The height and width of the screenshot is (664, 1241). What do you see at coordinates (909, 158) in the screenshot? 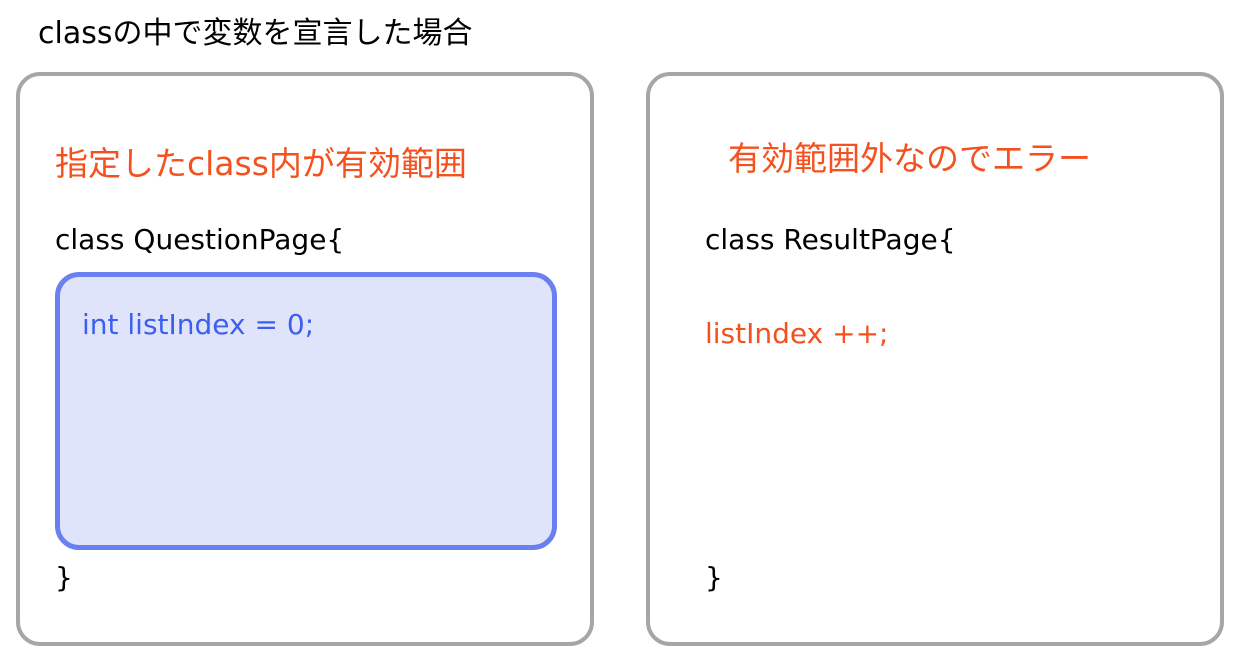
I see `out-of-scope-error-note: 有効範囲外なのでエラー` at bounding box center [909, 158].